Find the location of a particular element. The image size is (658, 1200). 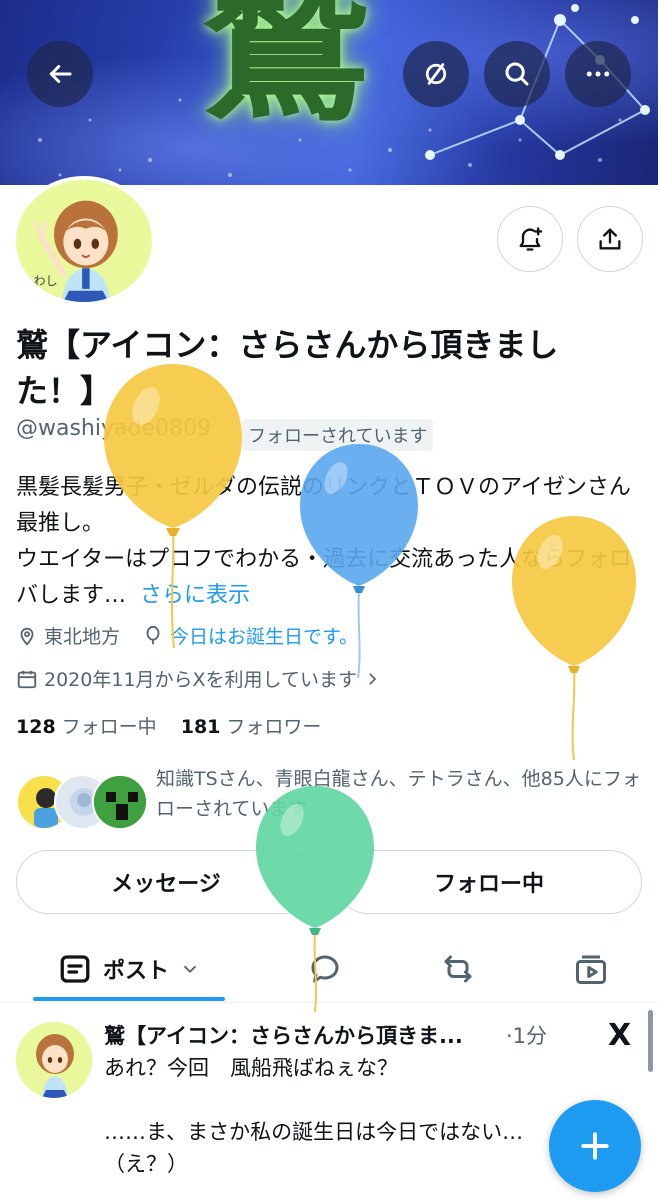

repost-icon is located at coordinates (458, 969).